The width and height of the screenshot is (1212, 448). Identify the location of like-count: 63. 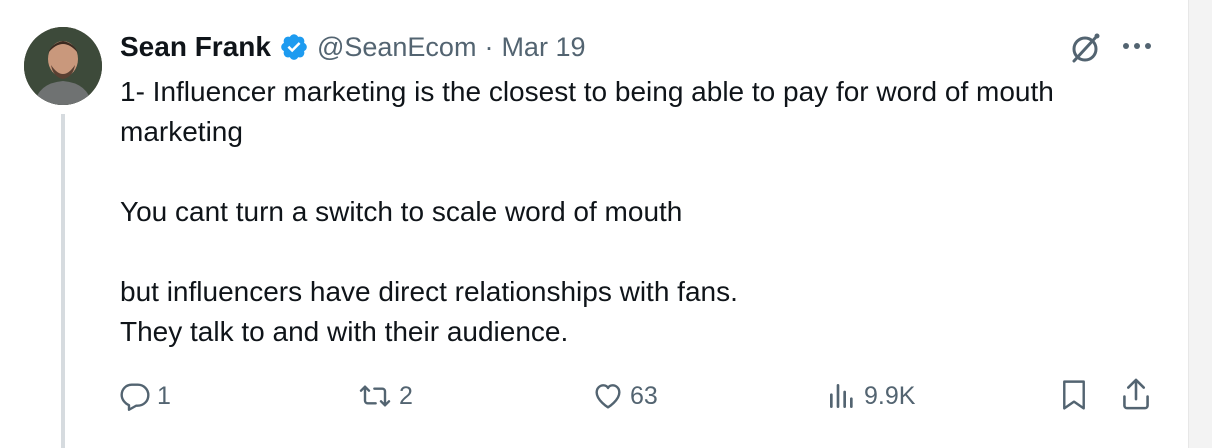
(644, 395).